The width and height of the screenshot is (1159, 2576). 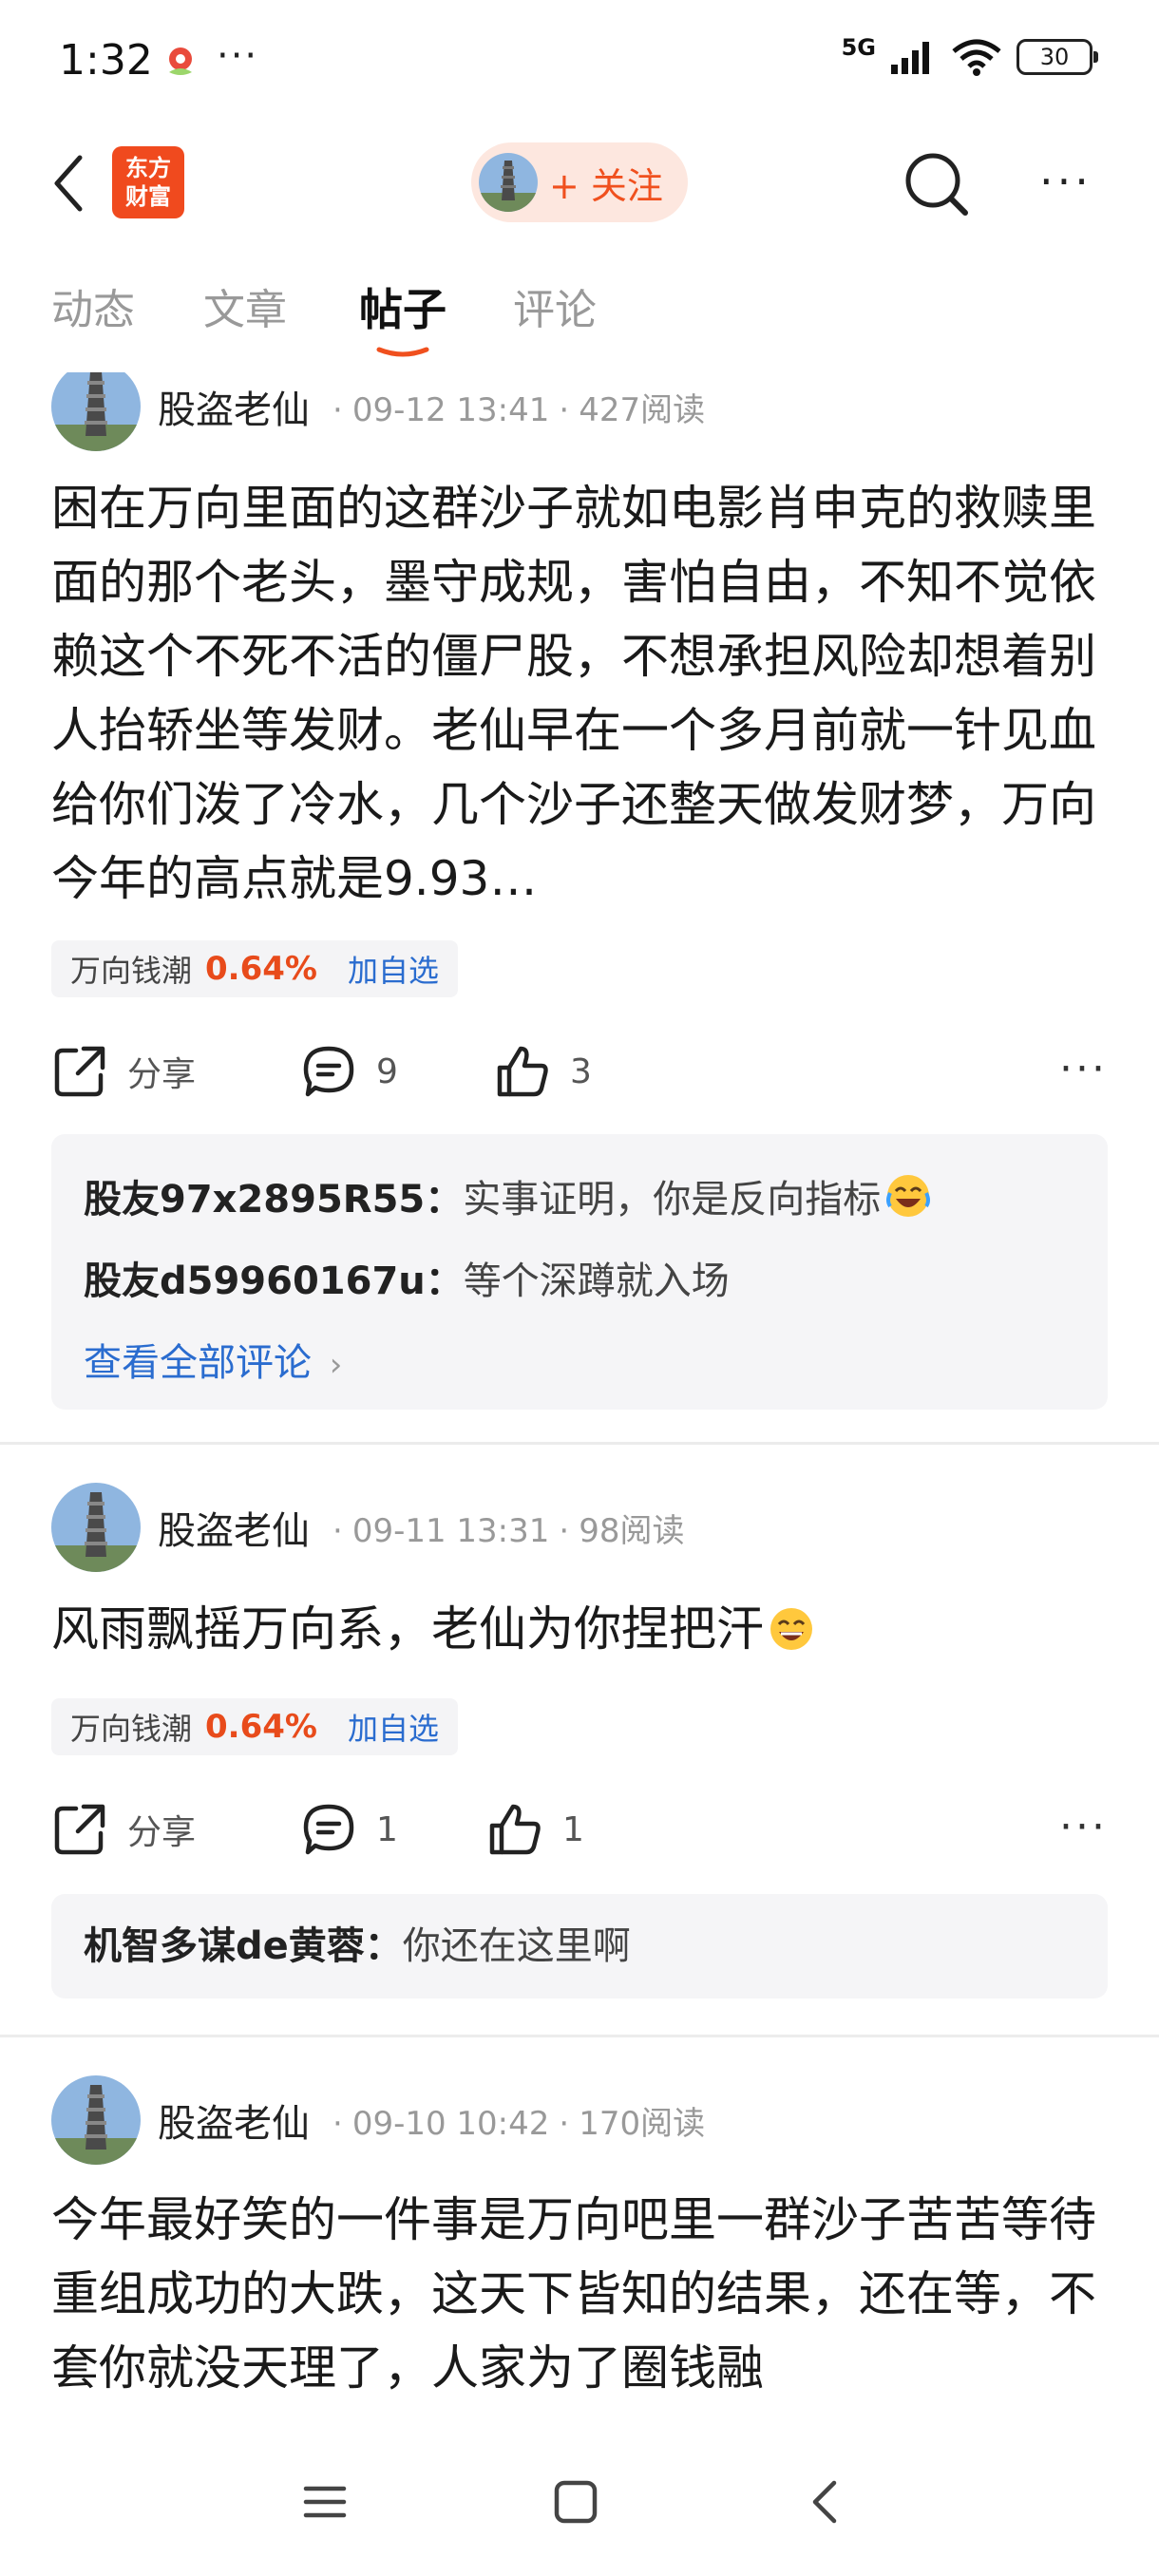 What do you see at coordinates (1065, 181) in the screenshot?
I see `more-options-icon: ···` at bounding box center [1065, 181].